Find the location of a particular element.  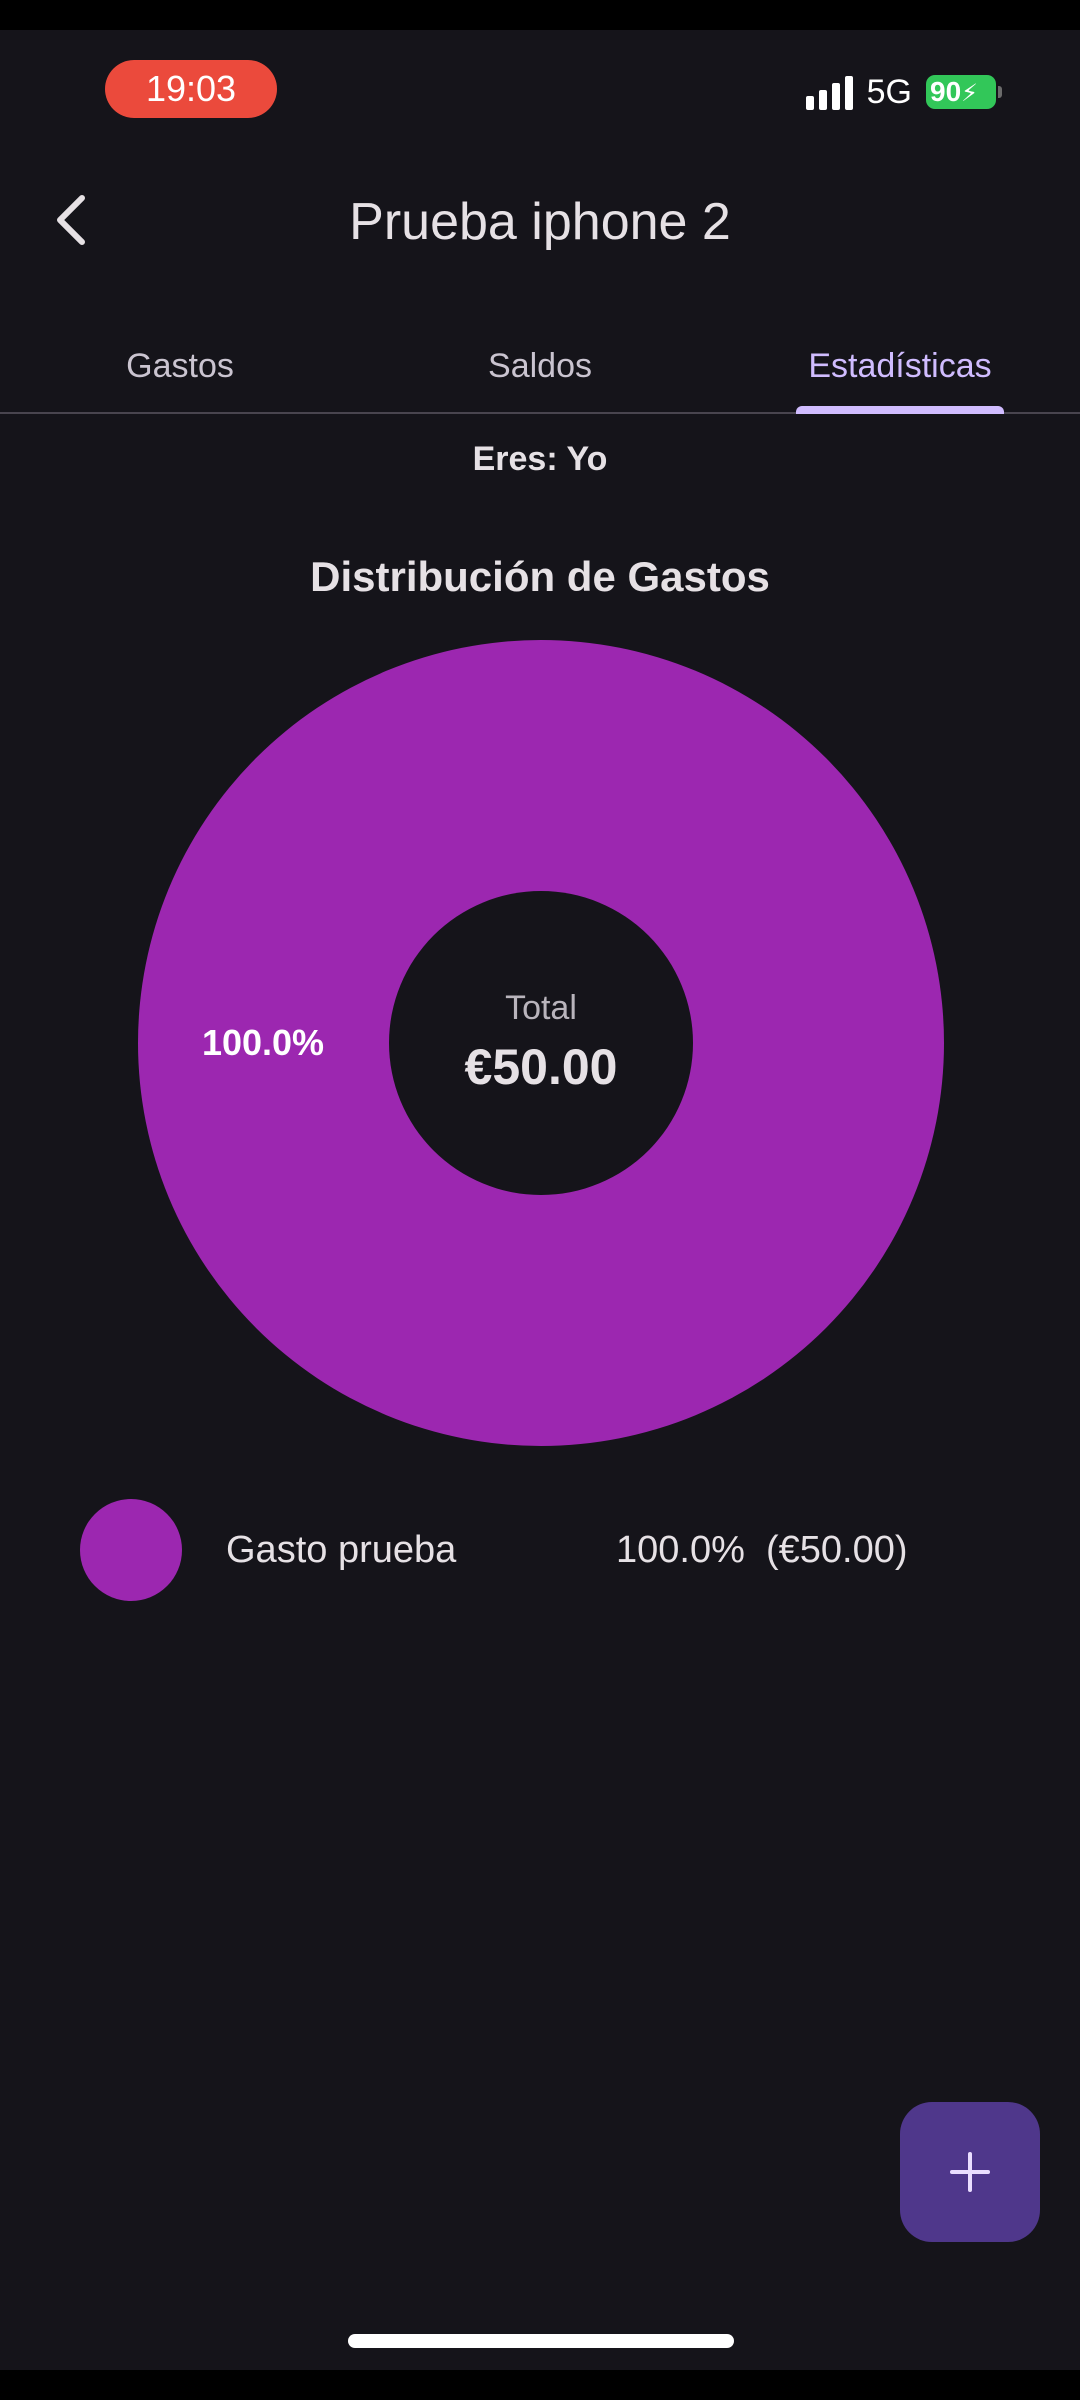

tab-estadisticas: Estadísticas is located at coordinates (900, 367).